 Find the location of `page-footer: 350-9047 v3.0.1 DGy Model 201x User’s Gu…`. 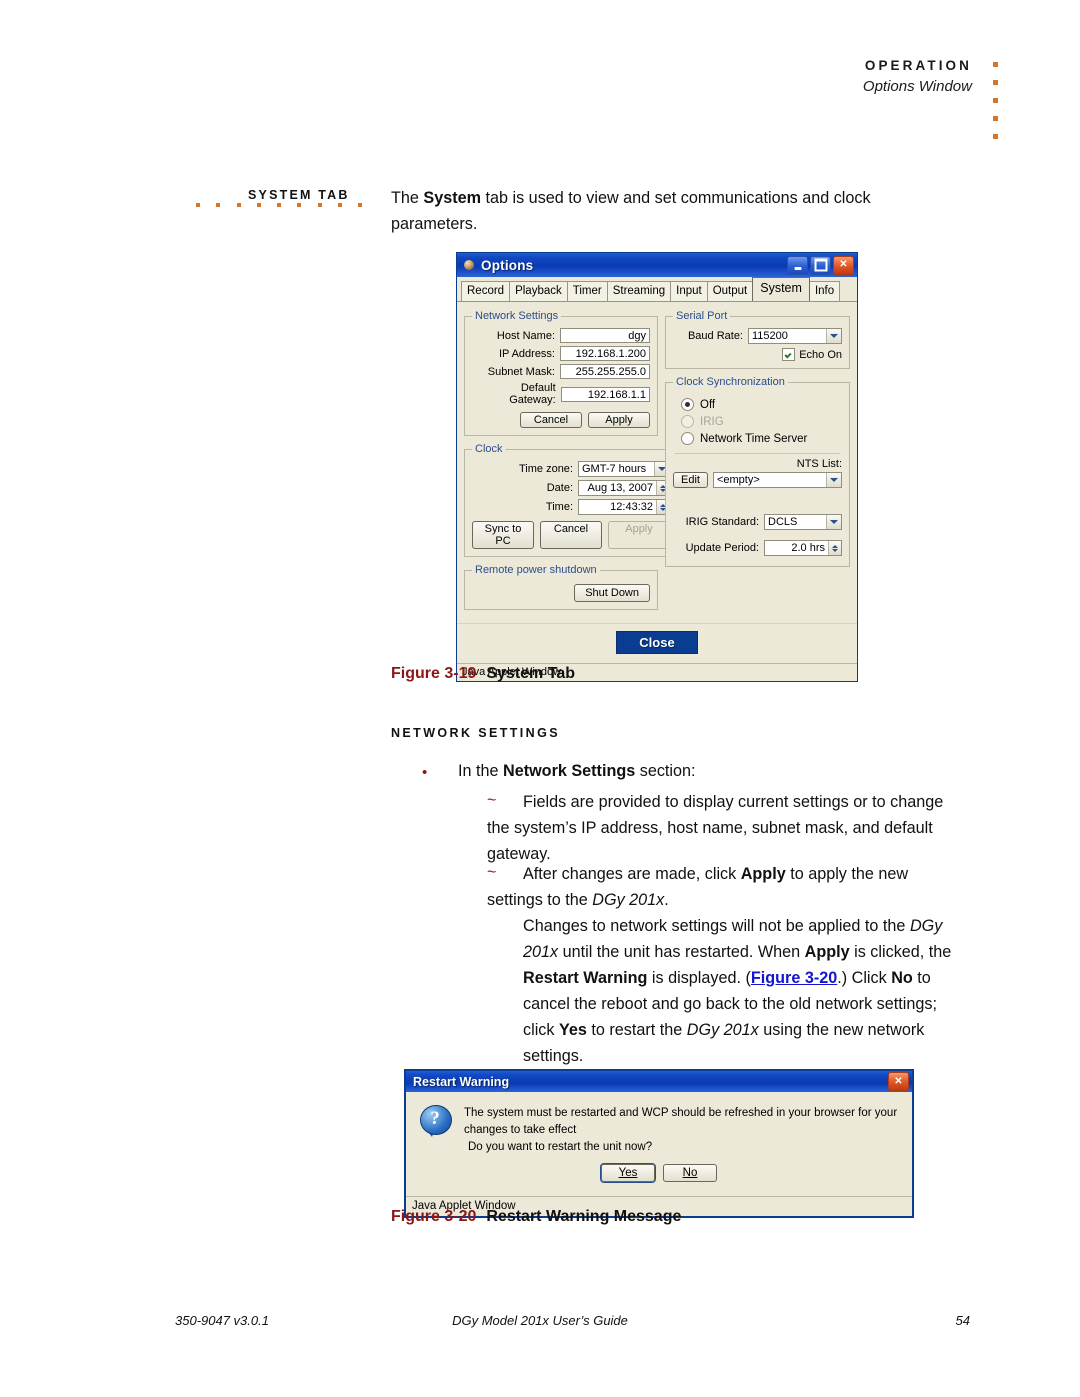

page-footer: 350-9047 v3.0.1 DGy Model 201x User’s Gu… is located at coordinates (540, 1323).